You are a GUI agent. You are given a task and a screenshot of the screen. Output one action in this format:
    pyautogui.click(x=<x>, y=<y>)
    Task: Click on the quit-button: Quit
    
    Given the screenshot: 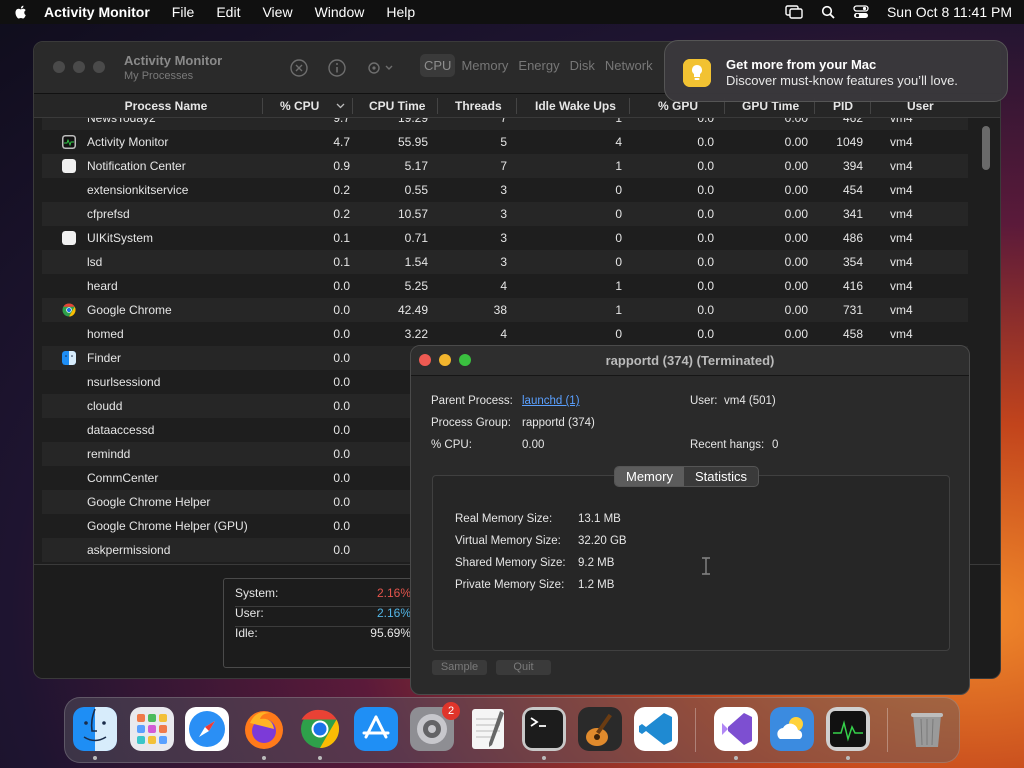 What is the action you would take?
    pyautogui.click(x=523, y=667)
    